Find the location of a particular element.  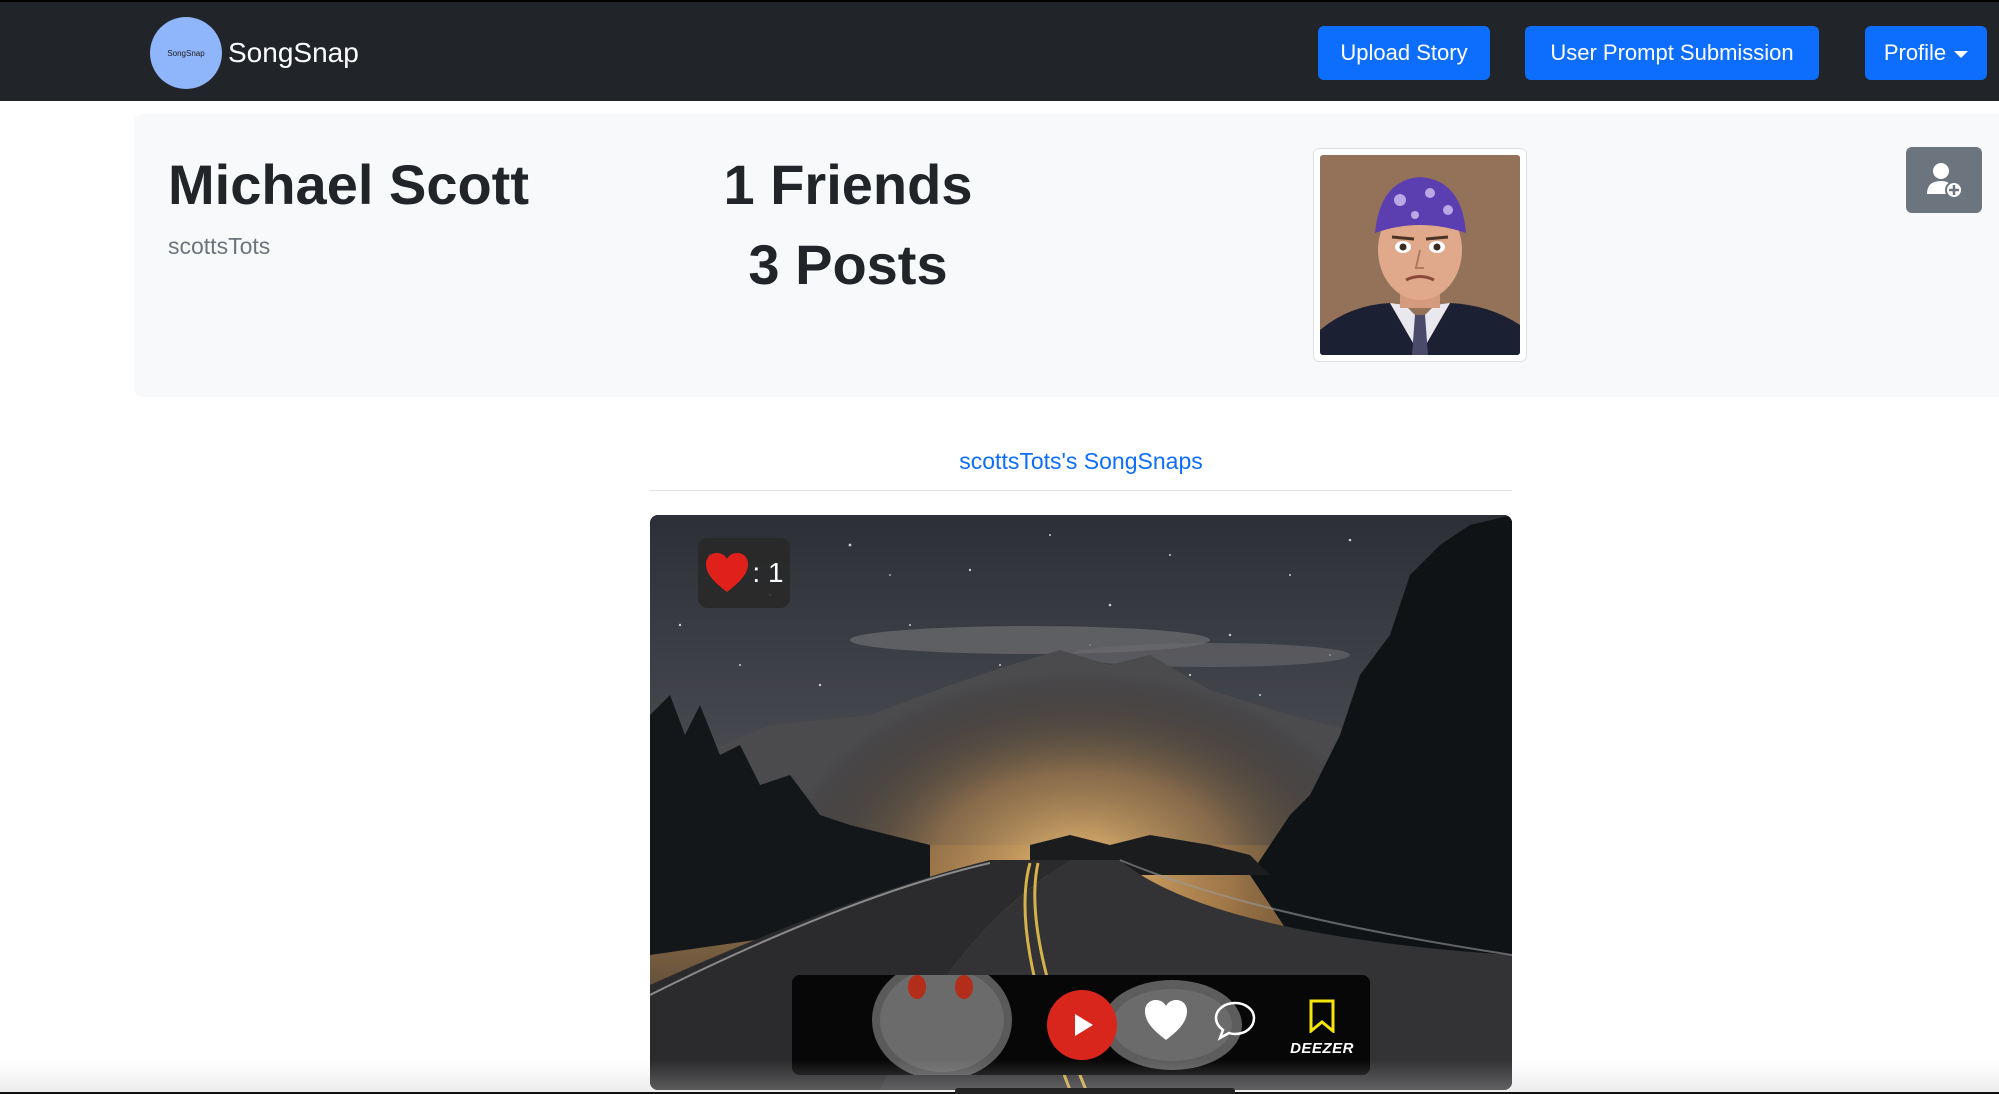

add-friend-button is located at coordinates (1944, 180).